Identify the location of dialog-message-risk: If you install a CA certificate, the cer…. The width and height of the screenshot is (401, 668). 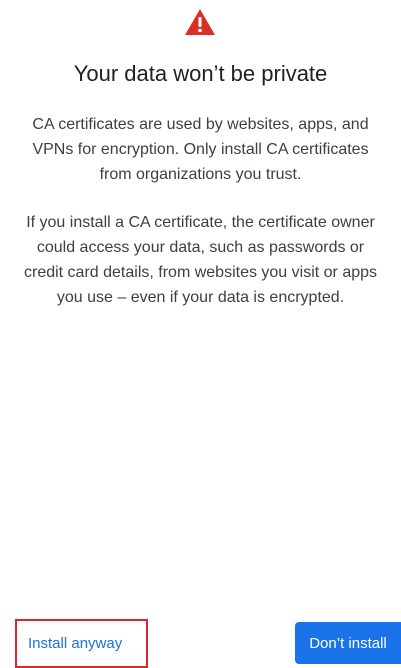
(200, 260).